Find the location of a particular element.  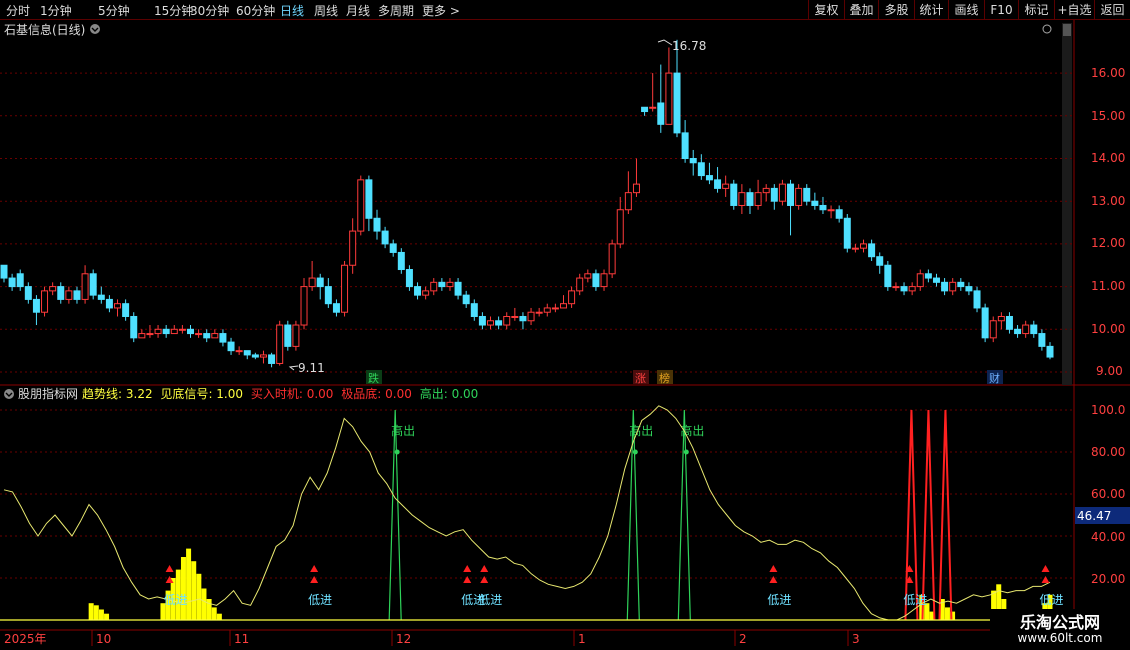

price-tick: 12.00 is located at coordinates (1108, 243).